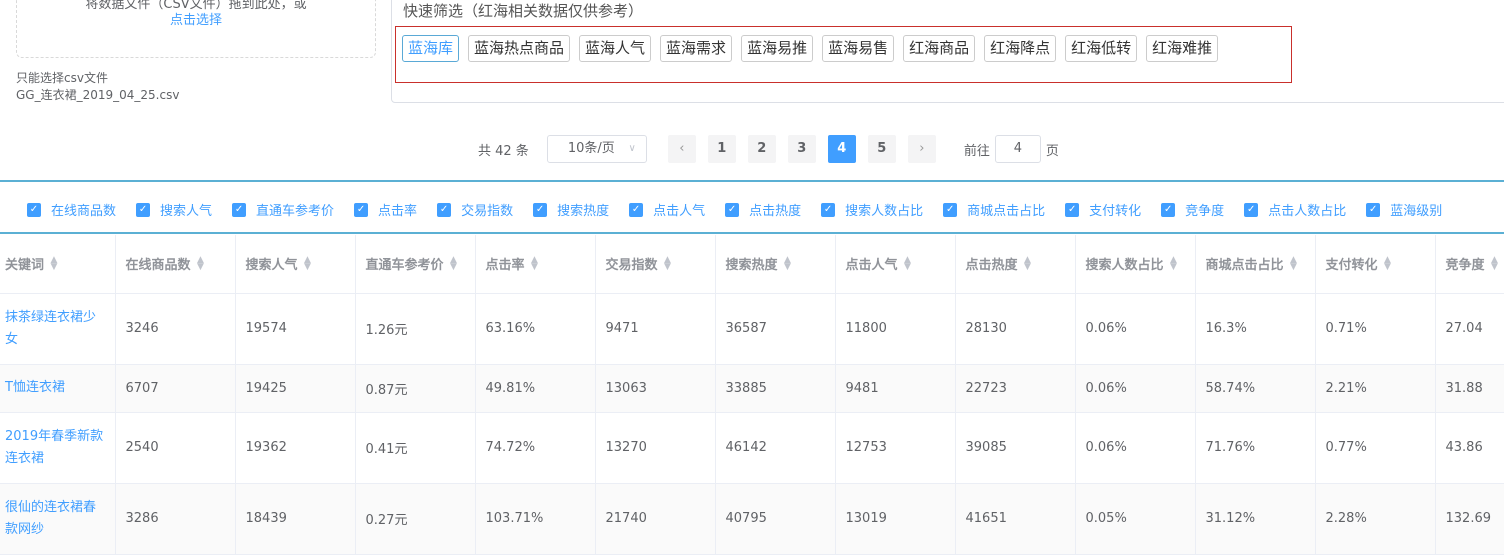 Image resolution: width=1504 pixels, height=555 pixels. I want to click on quick-filter-tag: 红海低转, so click(1101, 48).